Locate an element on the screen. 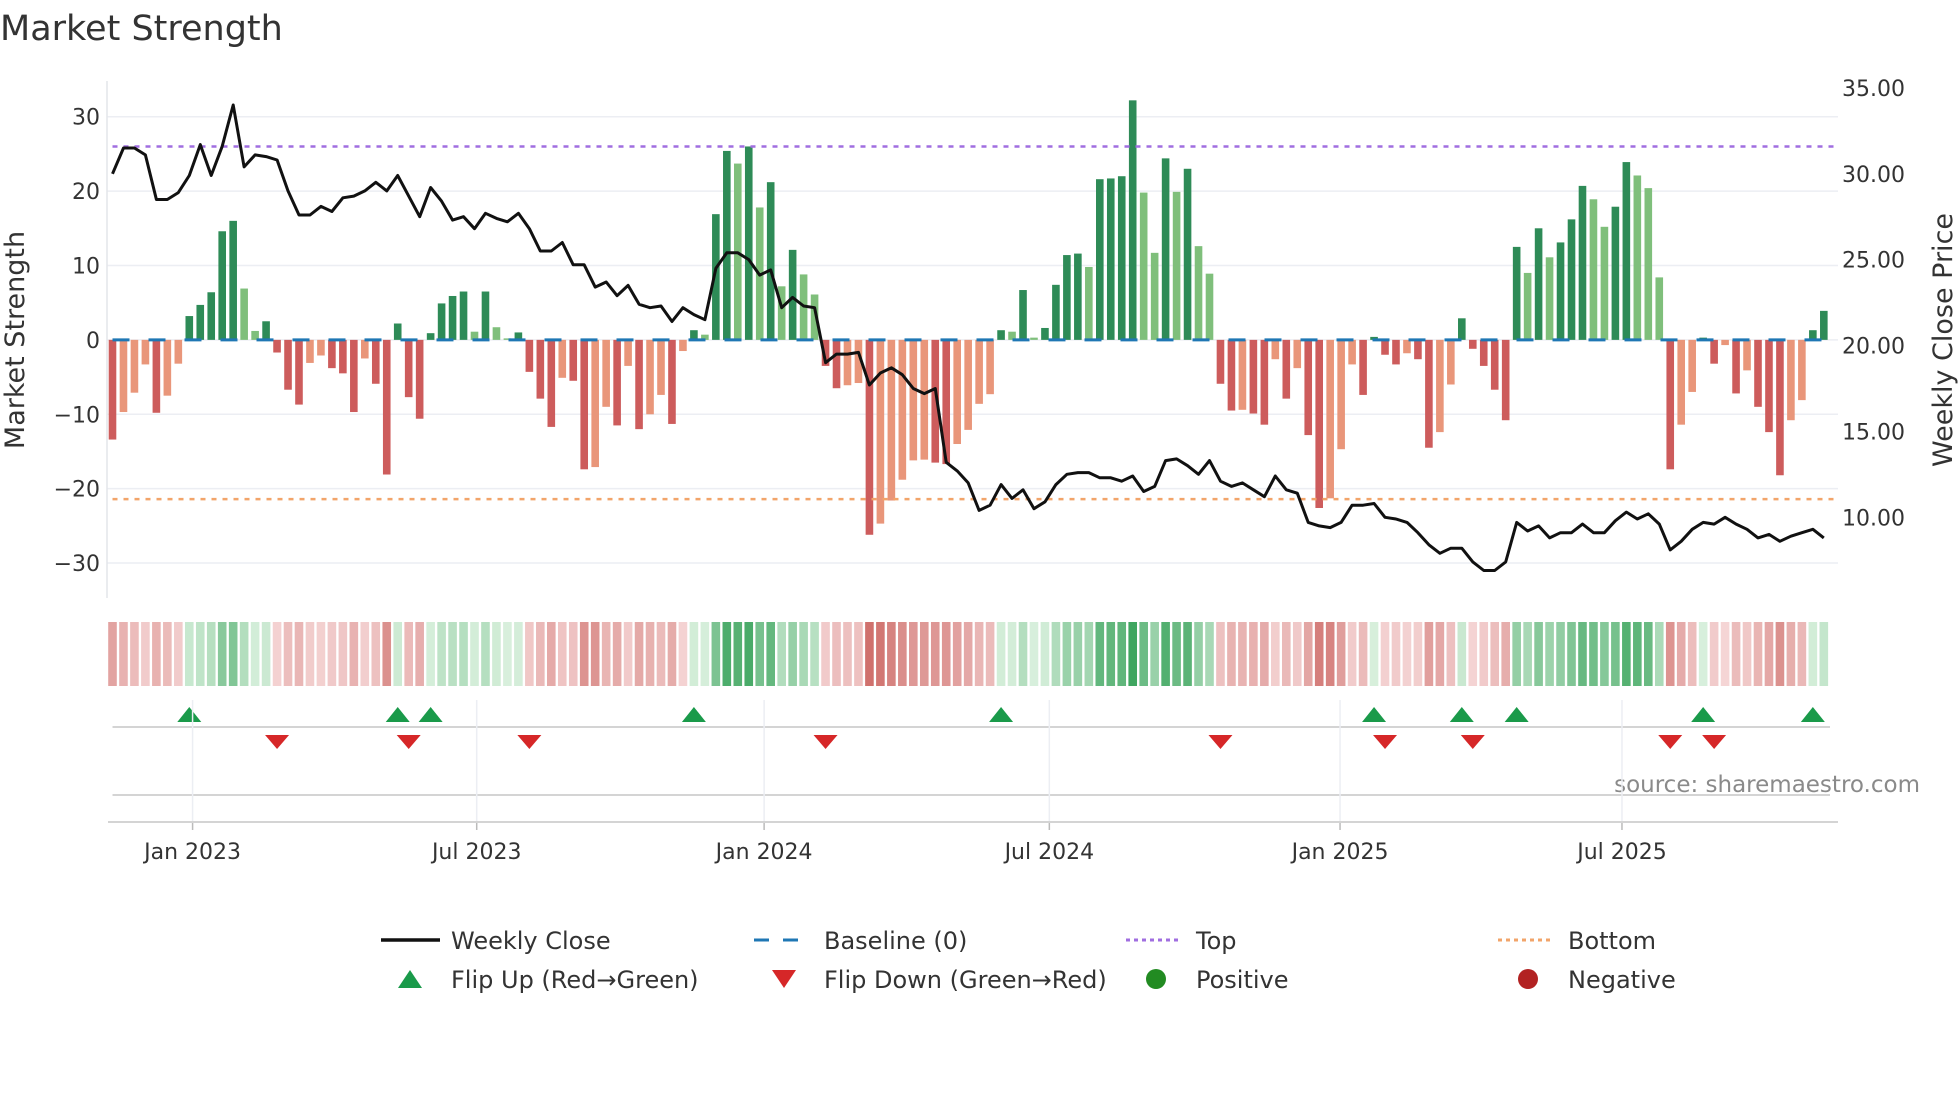 The image size is (1960, 1102). y-tick-label: 10 is located at coordinates (86, 266).